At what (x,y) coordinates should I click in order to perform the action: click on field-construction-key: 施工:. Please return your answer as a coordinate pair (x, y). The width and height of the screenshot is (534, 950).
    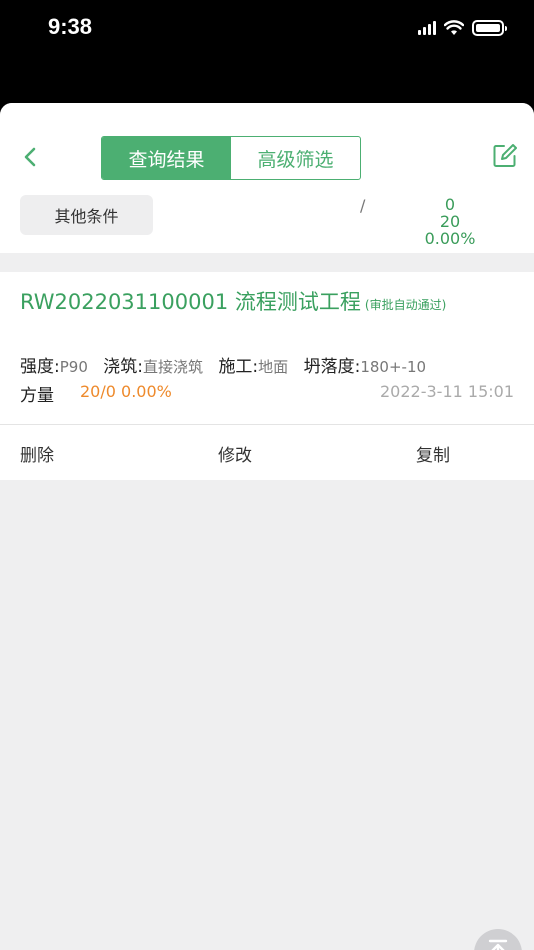
    Looking at the image, I should click on (238, 367).